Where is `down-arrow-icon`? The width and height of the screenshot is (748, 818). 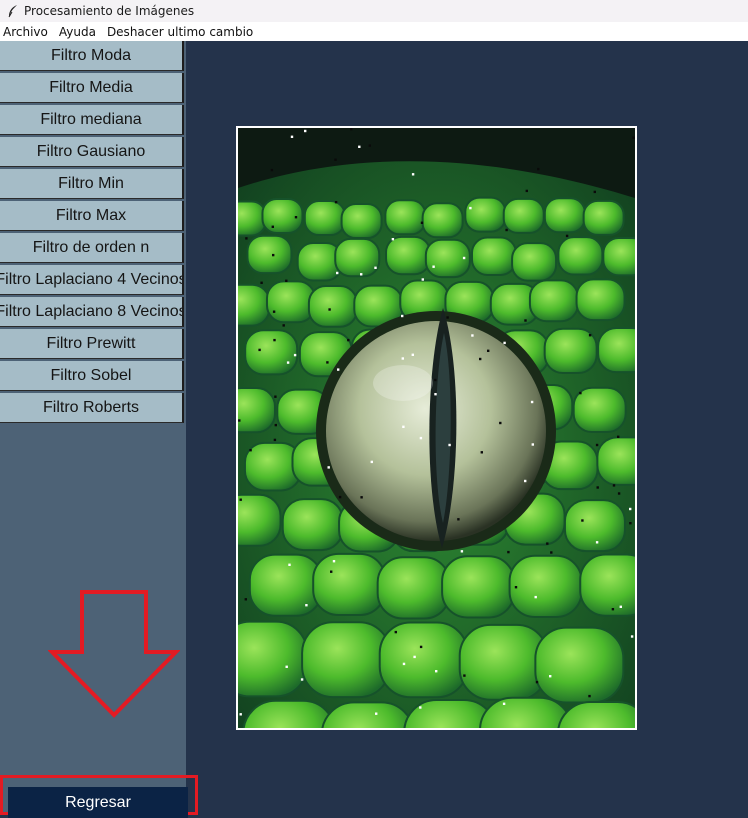 down-arrow-icon is located at coordinates (114, 654).